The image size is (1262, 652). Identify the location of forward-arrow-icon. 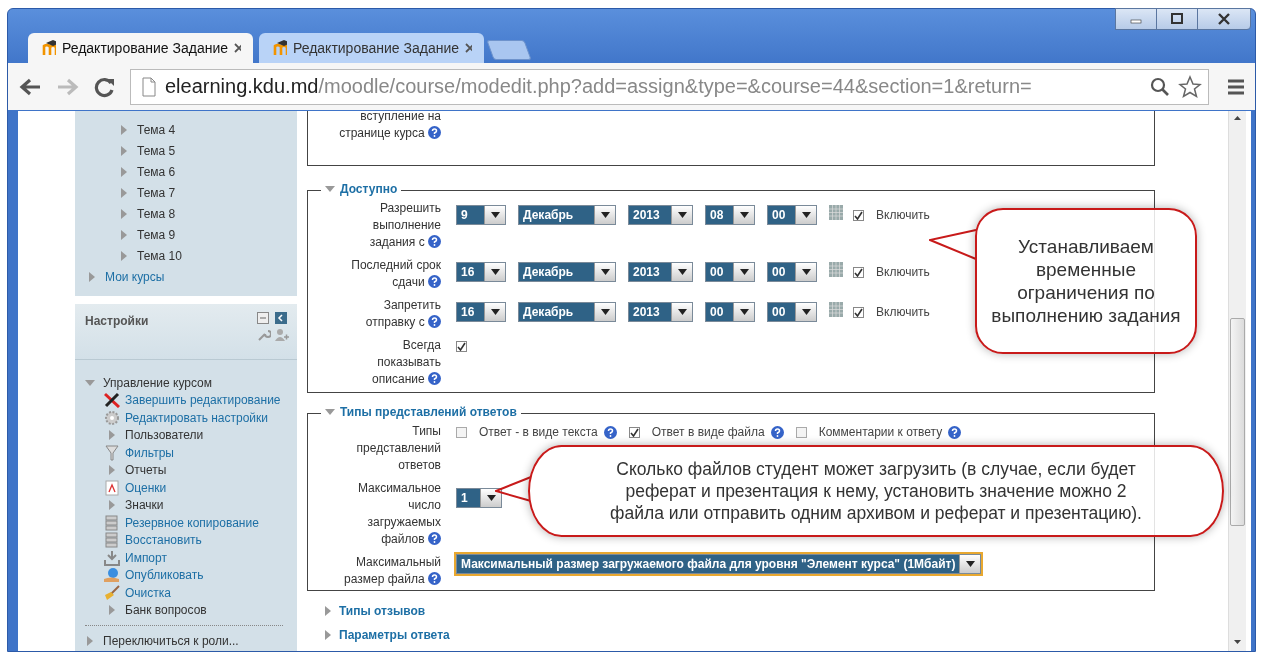
(68, 86).